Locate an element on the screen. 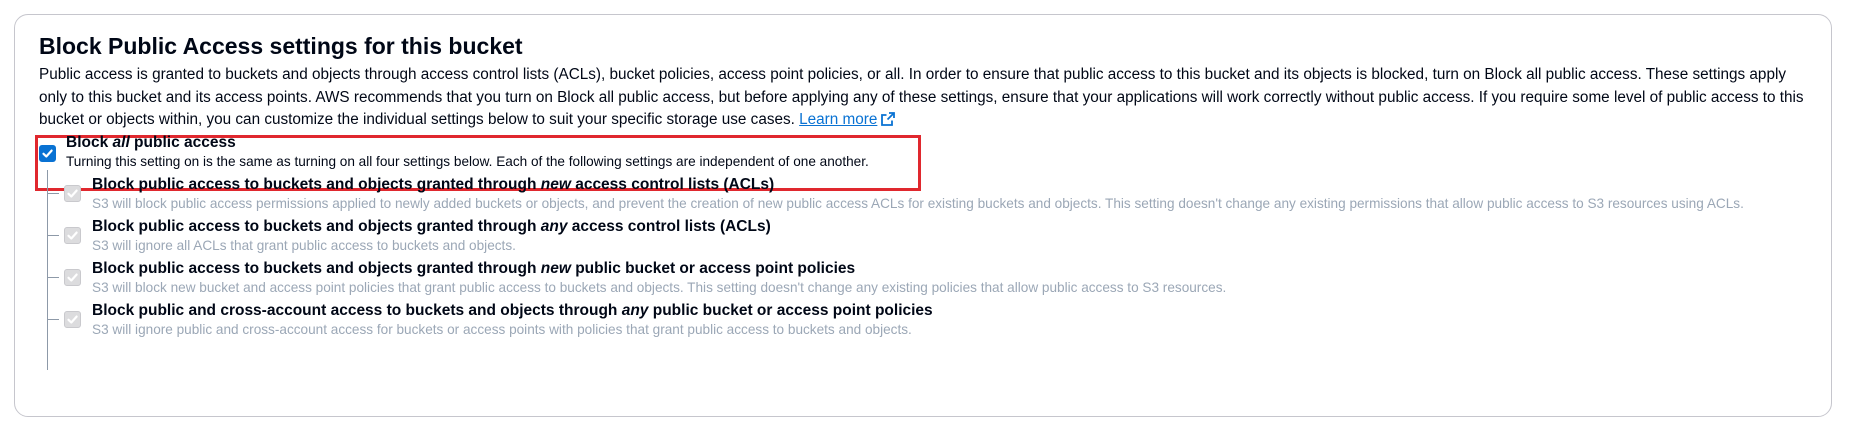  setting-new-acls-checkbox is located at coordinates (72, 193).